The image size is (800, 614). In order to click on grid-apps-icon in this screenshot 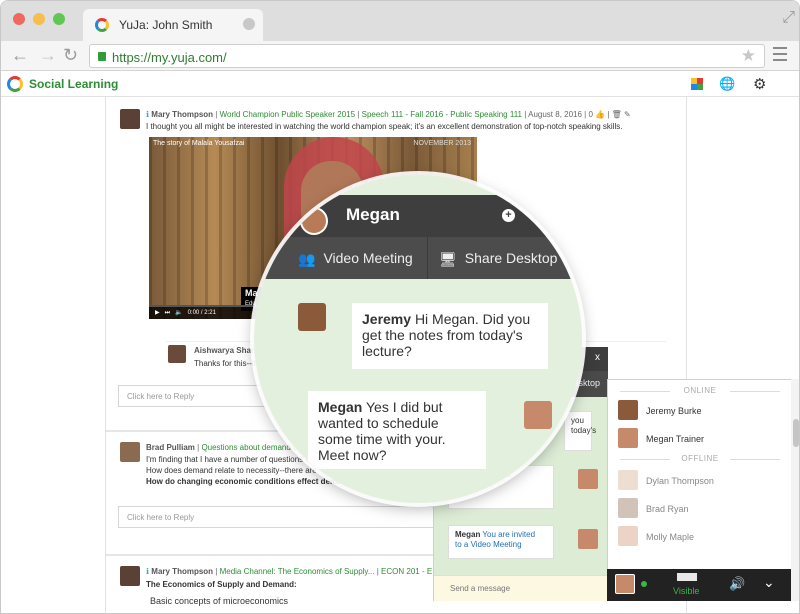, I will do `click(697, 84)`.